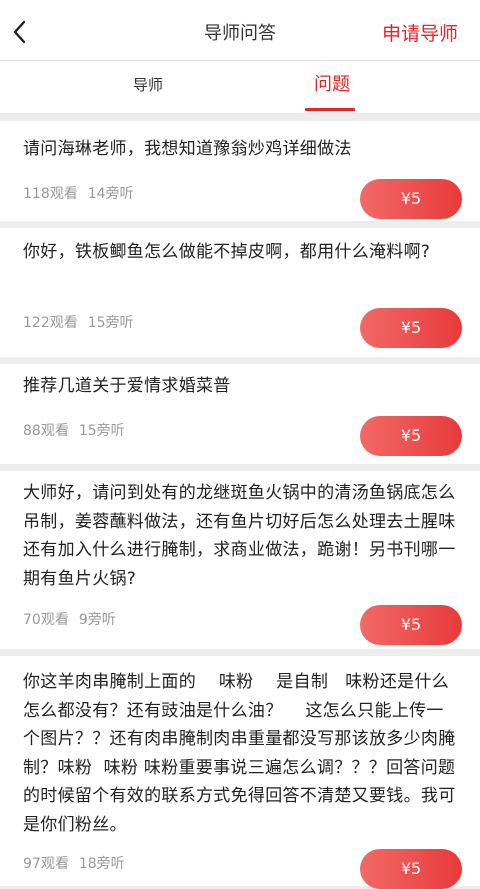  I want to click on question-card: 你好，铁板鲫鱼怎么做能不掉皮啊，都用什么淹料啊? 122观看 15旁听 ¥5, so click(240, 292).